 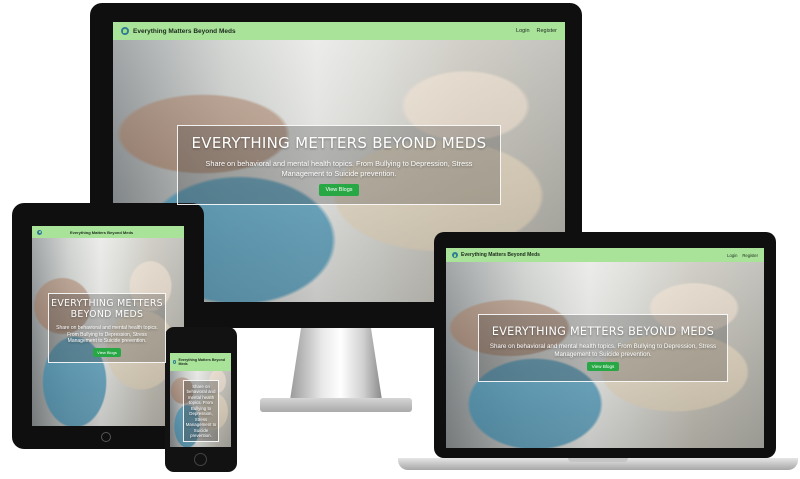 I want to click on laptop-notch, so click(x=598, y=460).